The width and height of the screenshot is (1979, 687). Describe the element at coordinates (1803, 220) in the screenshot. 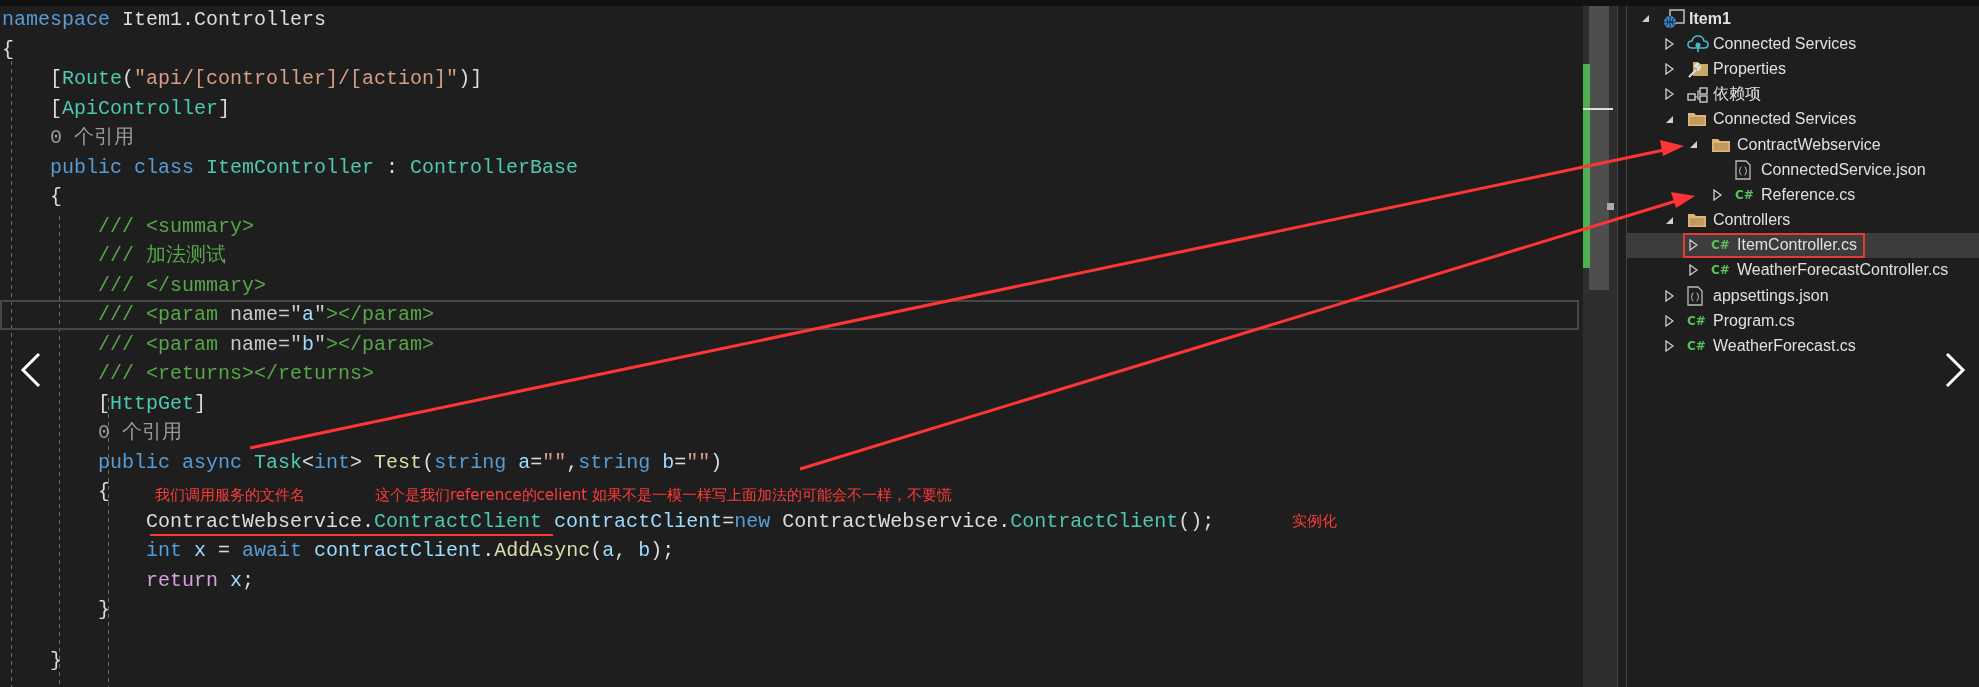

I see `tree-item: Controllers` at that location.